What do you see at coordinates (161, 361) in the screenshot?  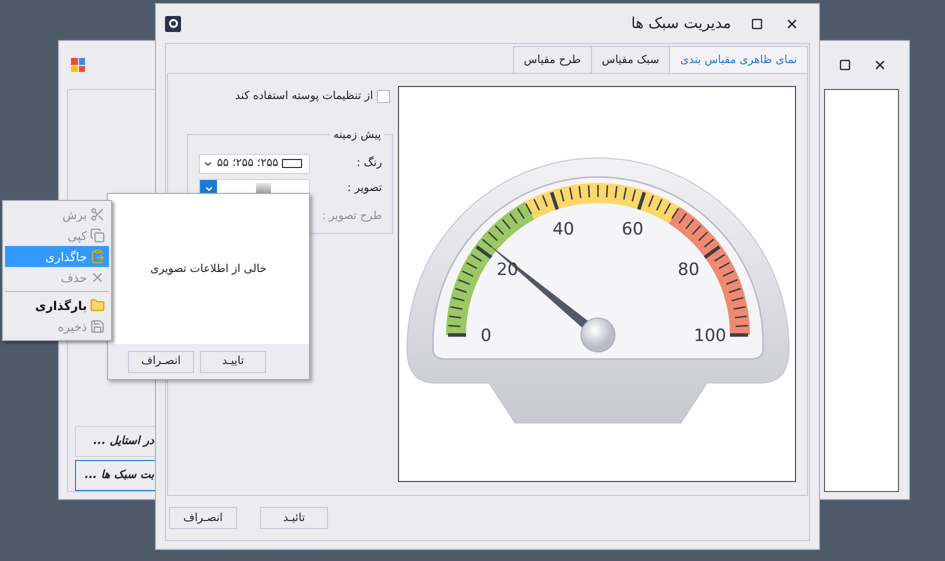 I see `popup-button: انصـراف` at bounding box center [161, 361].